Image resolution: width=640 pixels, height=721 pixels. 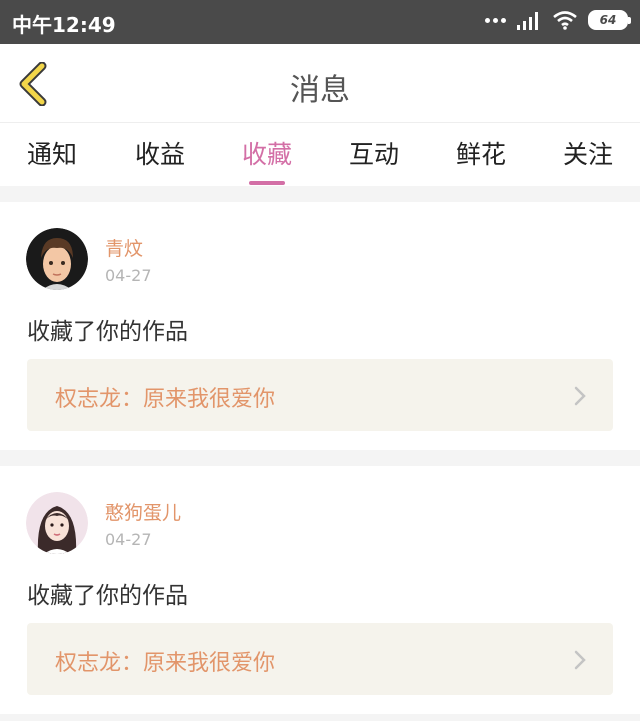 I want to click on status-icons: 64, so click(x=558, y=20).